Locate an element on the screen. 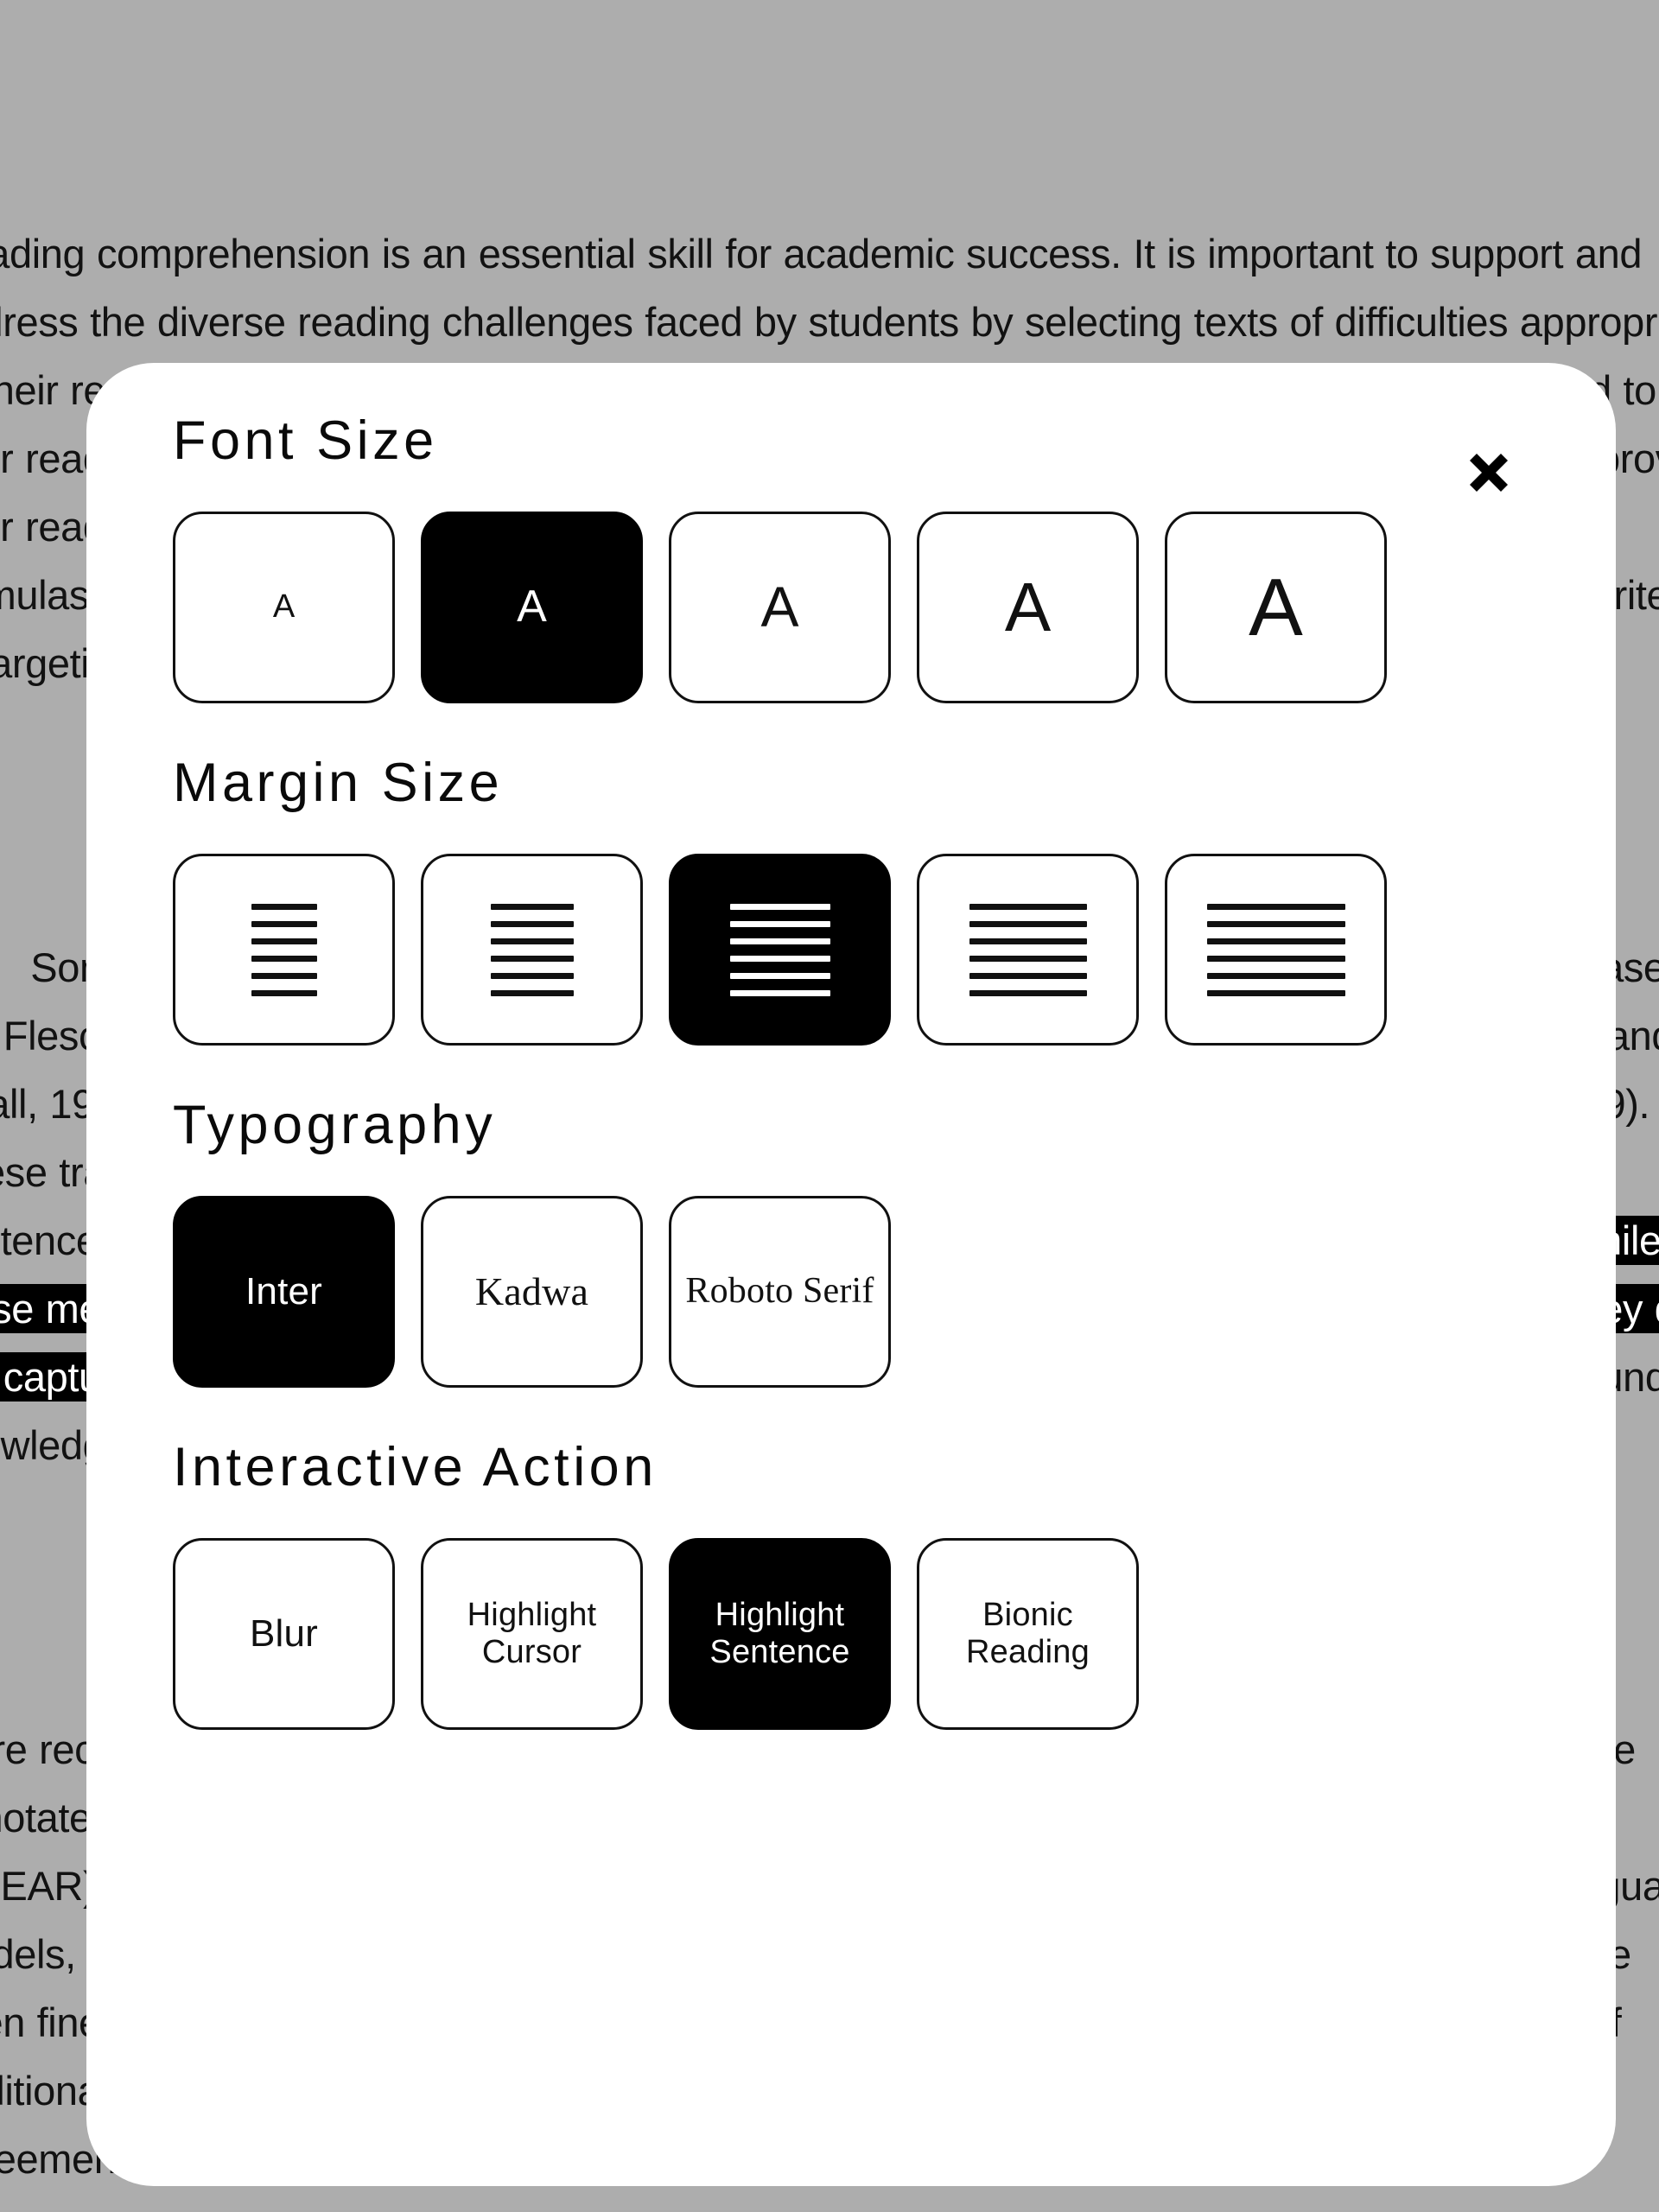 Image resolution: width=1659 pixels, height=2212 pixels. interactive-action-label: Highlight Cursor is located at coordinates (532, 1633).